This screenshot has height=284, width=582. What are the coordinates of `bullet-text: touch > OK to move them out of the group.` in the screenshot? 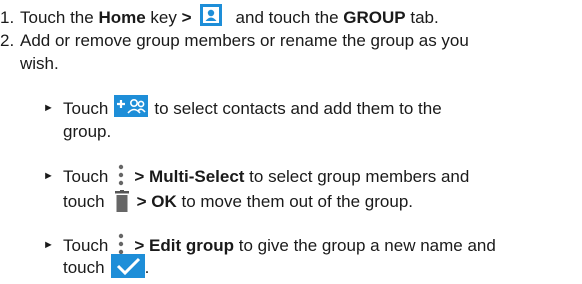 It's located at (238, 201).